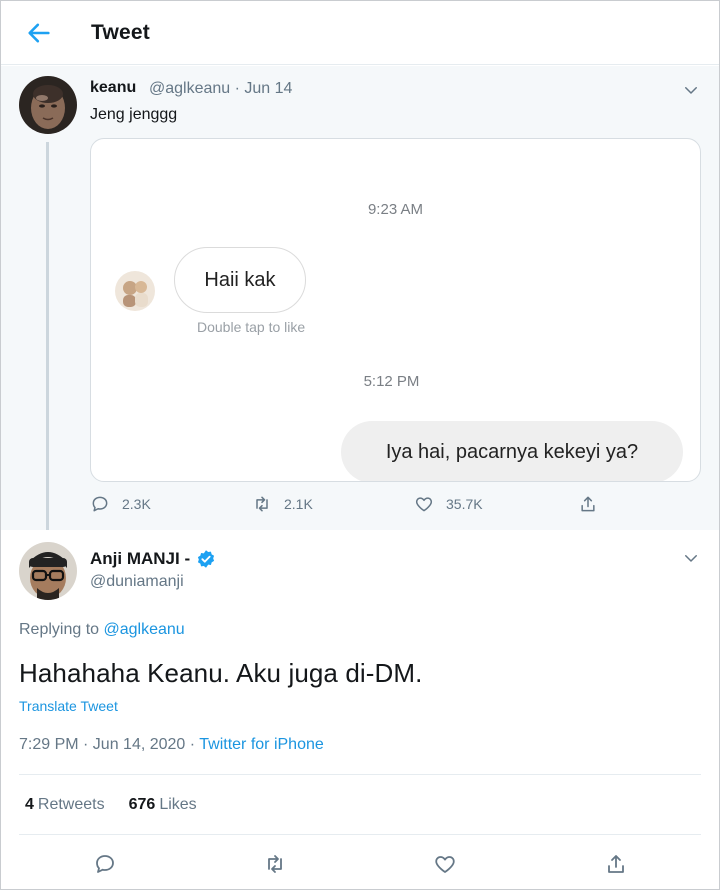  I want to click on replying-mention-link: @aglkeanu, so click(144, 629).